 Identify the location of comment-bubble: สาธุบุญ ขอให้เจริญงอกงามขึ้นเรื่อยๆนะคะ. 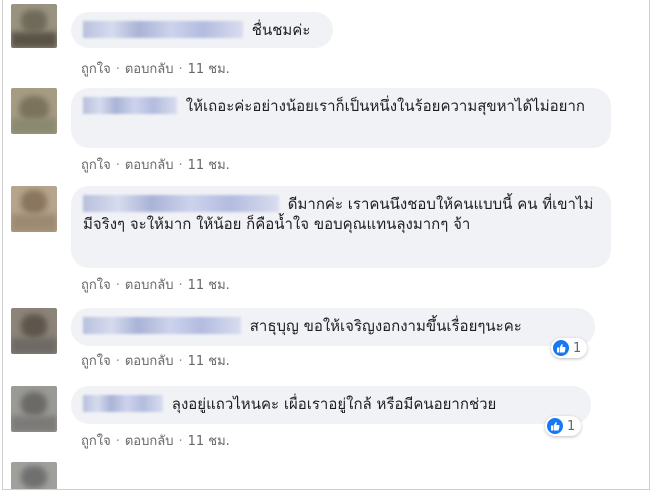
(333, 327).